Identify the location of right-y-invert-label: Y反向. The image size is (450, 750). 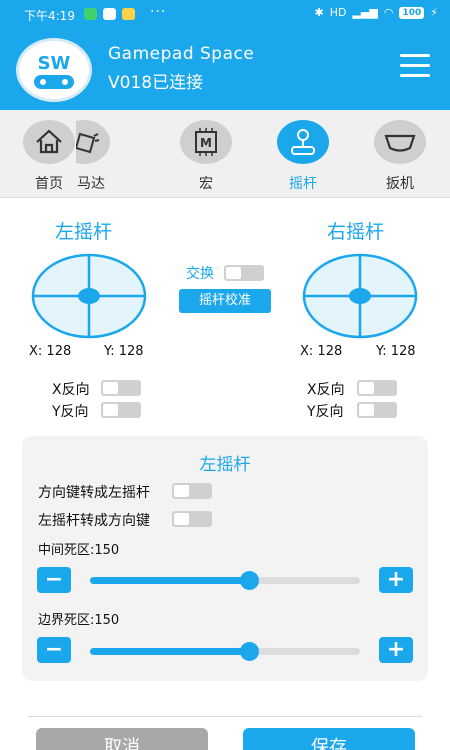
(325, 412).